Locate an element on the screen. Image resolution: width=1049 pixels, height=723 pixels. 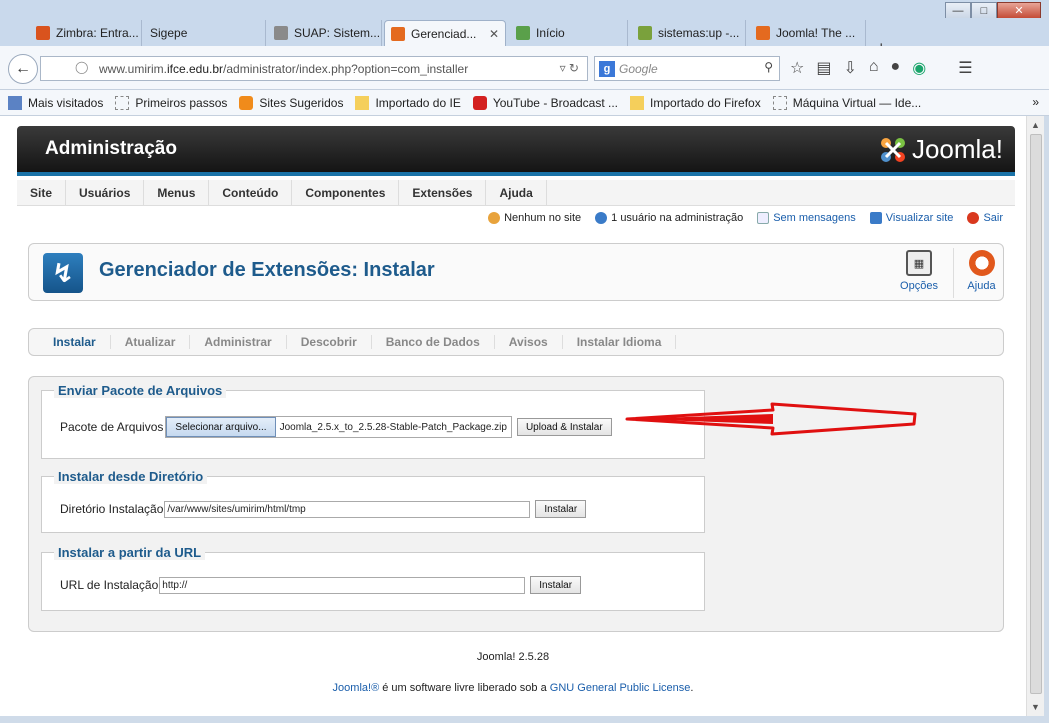
lifebuoy-icon is located at coordinates (981, 263).